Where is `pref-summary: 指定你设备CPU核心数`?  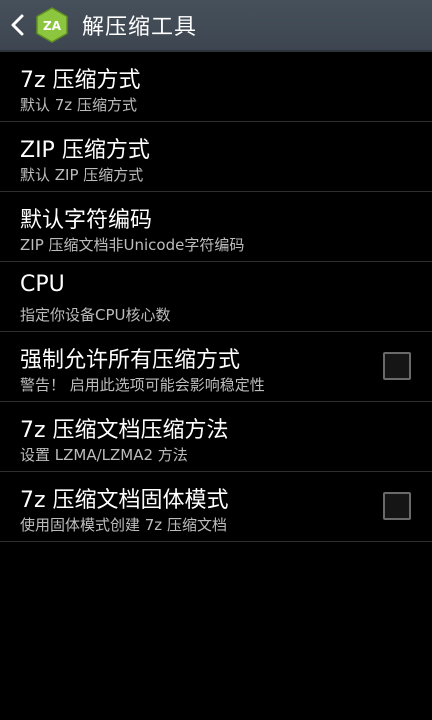 pref-summary: 指定你设备CPU核心数 is located at coordinates (95, 315).